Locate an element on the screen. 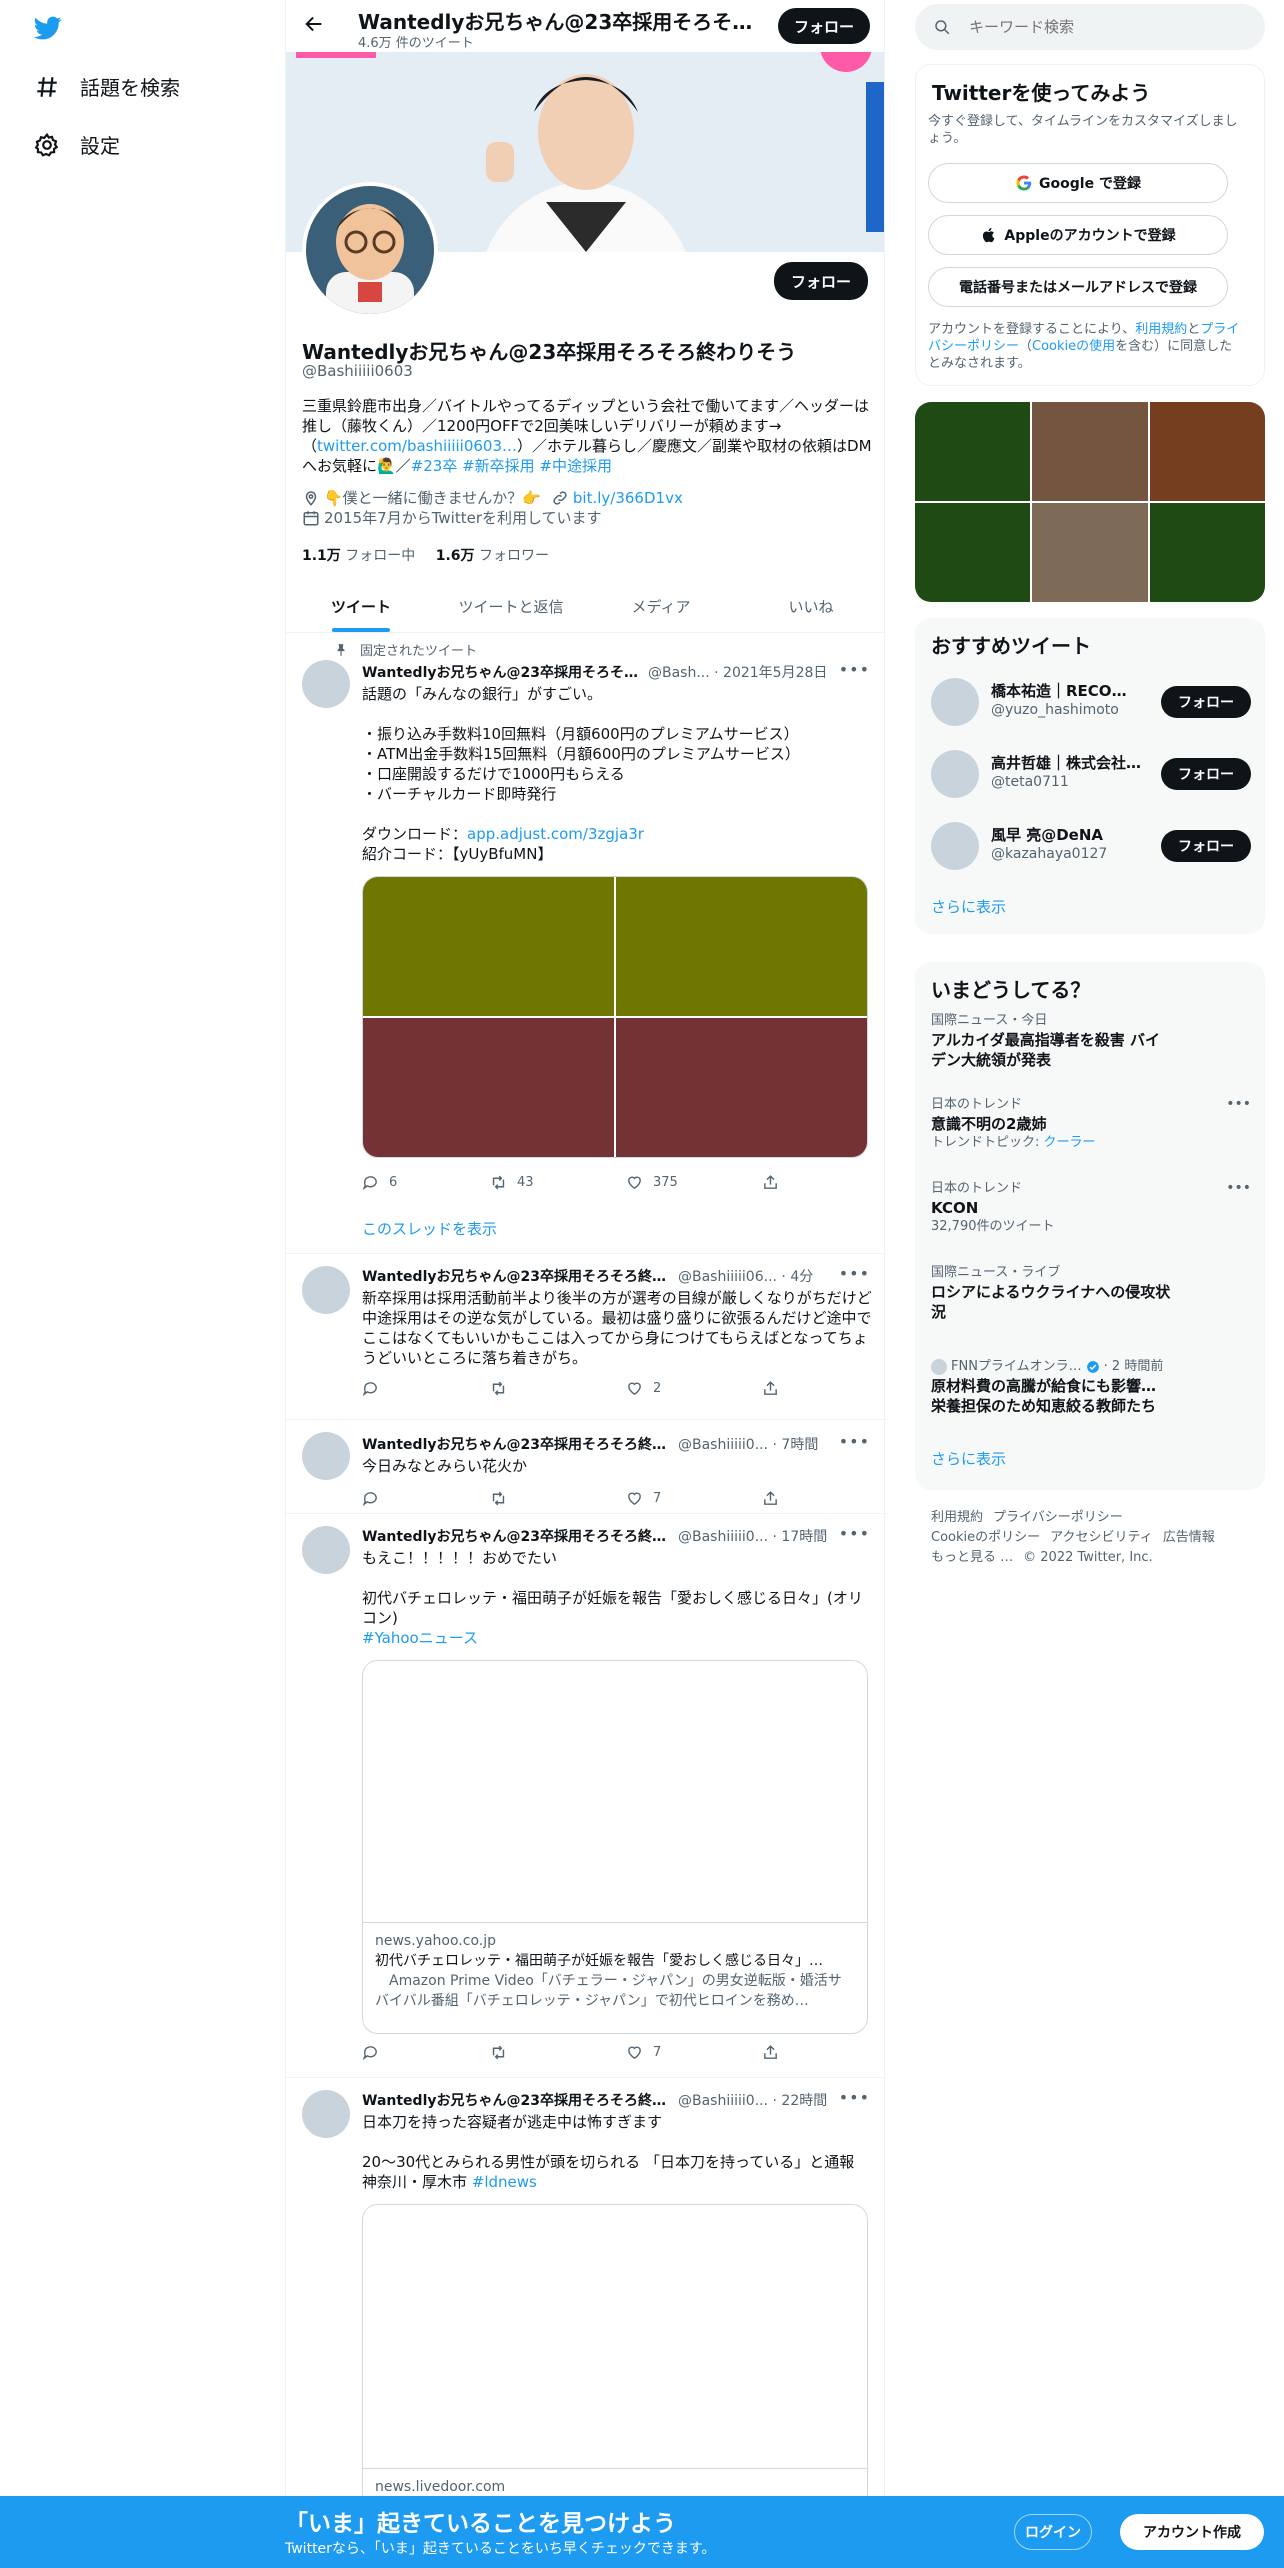  trends-show-more: さらに表示 is located at coordinates (968, 1458).